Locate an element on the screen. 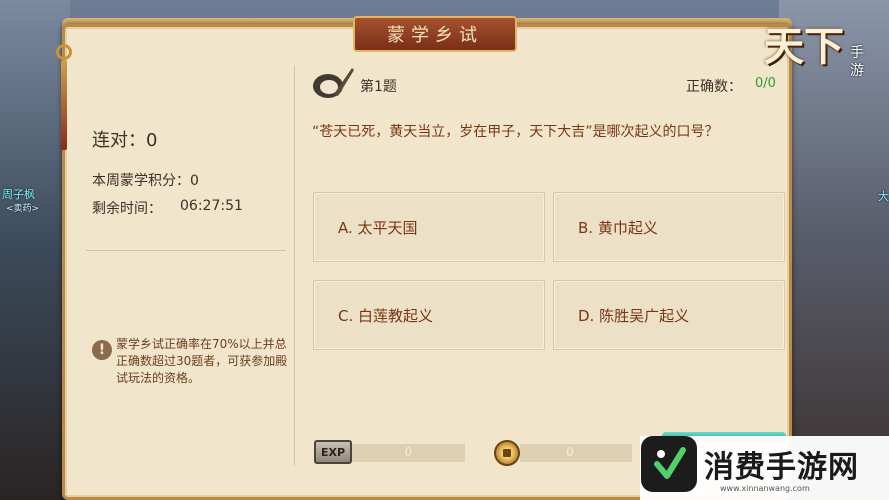 Image resolution: width=889 pixels, height=500 pixels. hanging-ornament-icon is located at coordinates (64, 104).